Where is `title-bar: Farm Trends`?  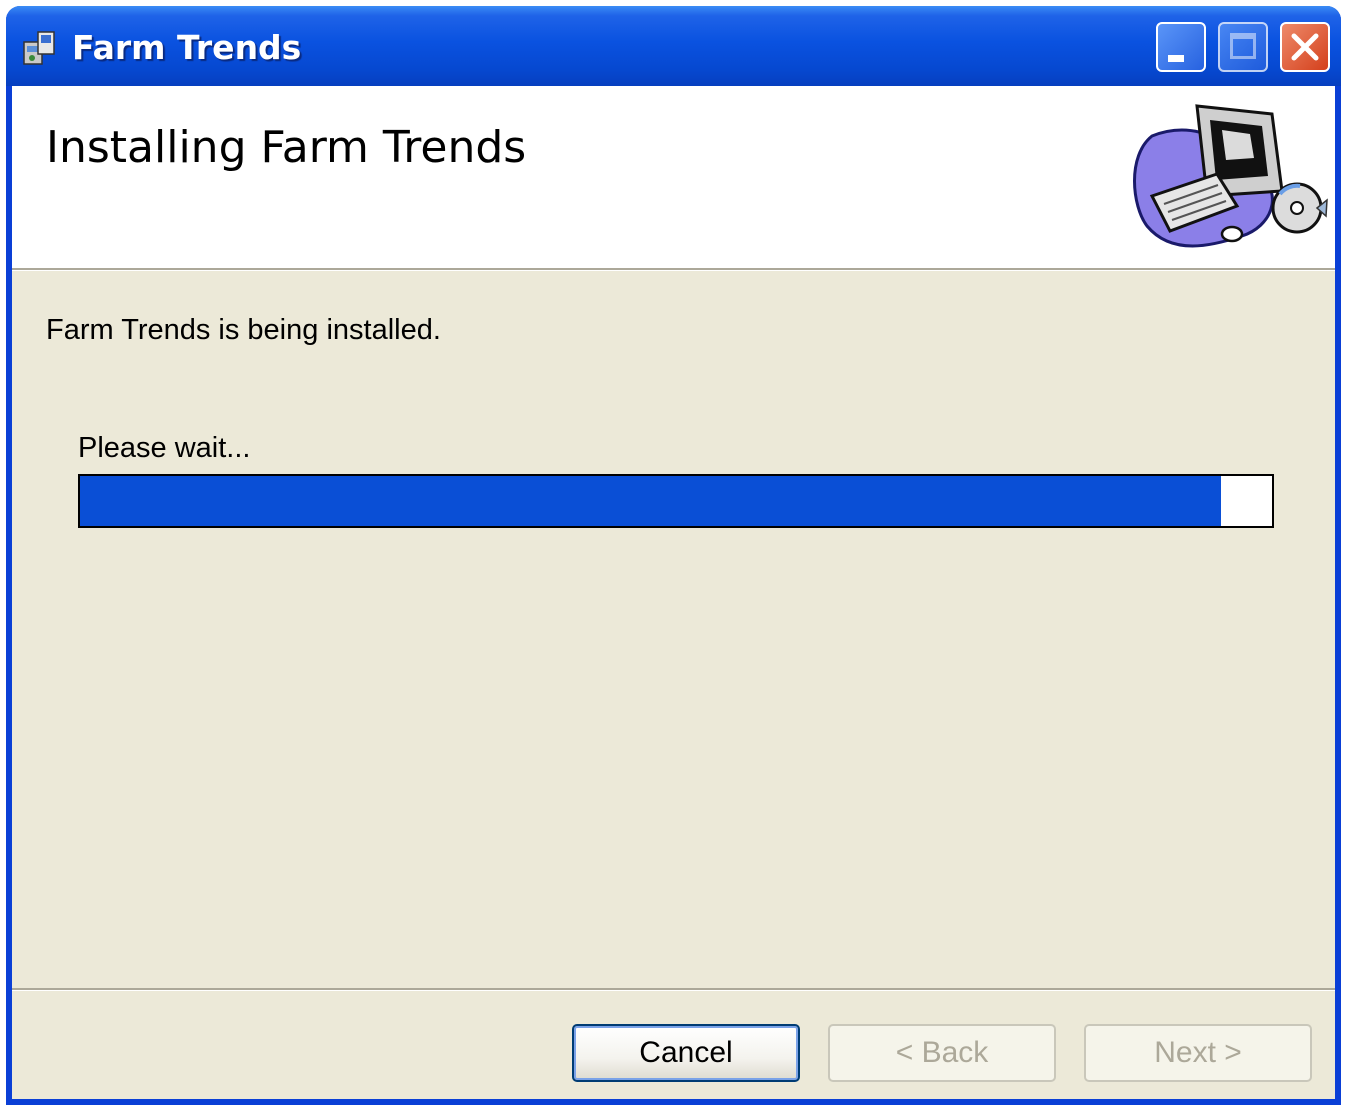 title-bar: Farm Trends is located at coordinates (673, 46).